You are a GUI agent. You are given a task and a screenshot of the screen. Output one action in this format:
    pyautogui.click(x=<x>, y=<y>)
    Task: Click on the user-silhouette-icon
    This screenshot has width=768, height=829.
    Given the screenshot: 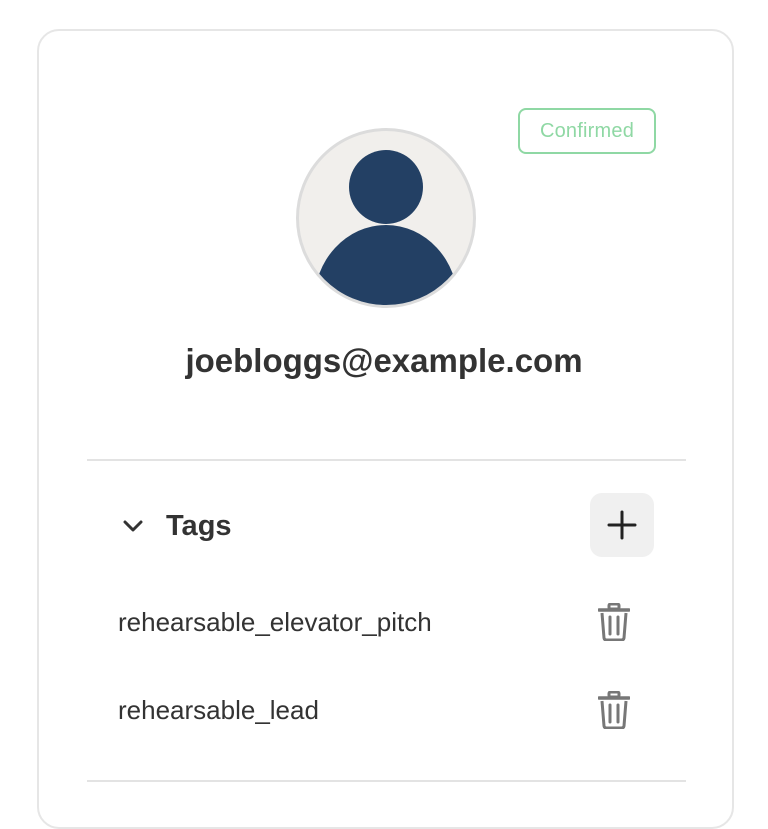 What is the action you would take?
    pyautogui.click(x=386, y=227)
    